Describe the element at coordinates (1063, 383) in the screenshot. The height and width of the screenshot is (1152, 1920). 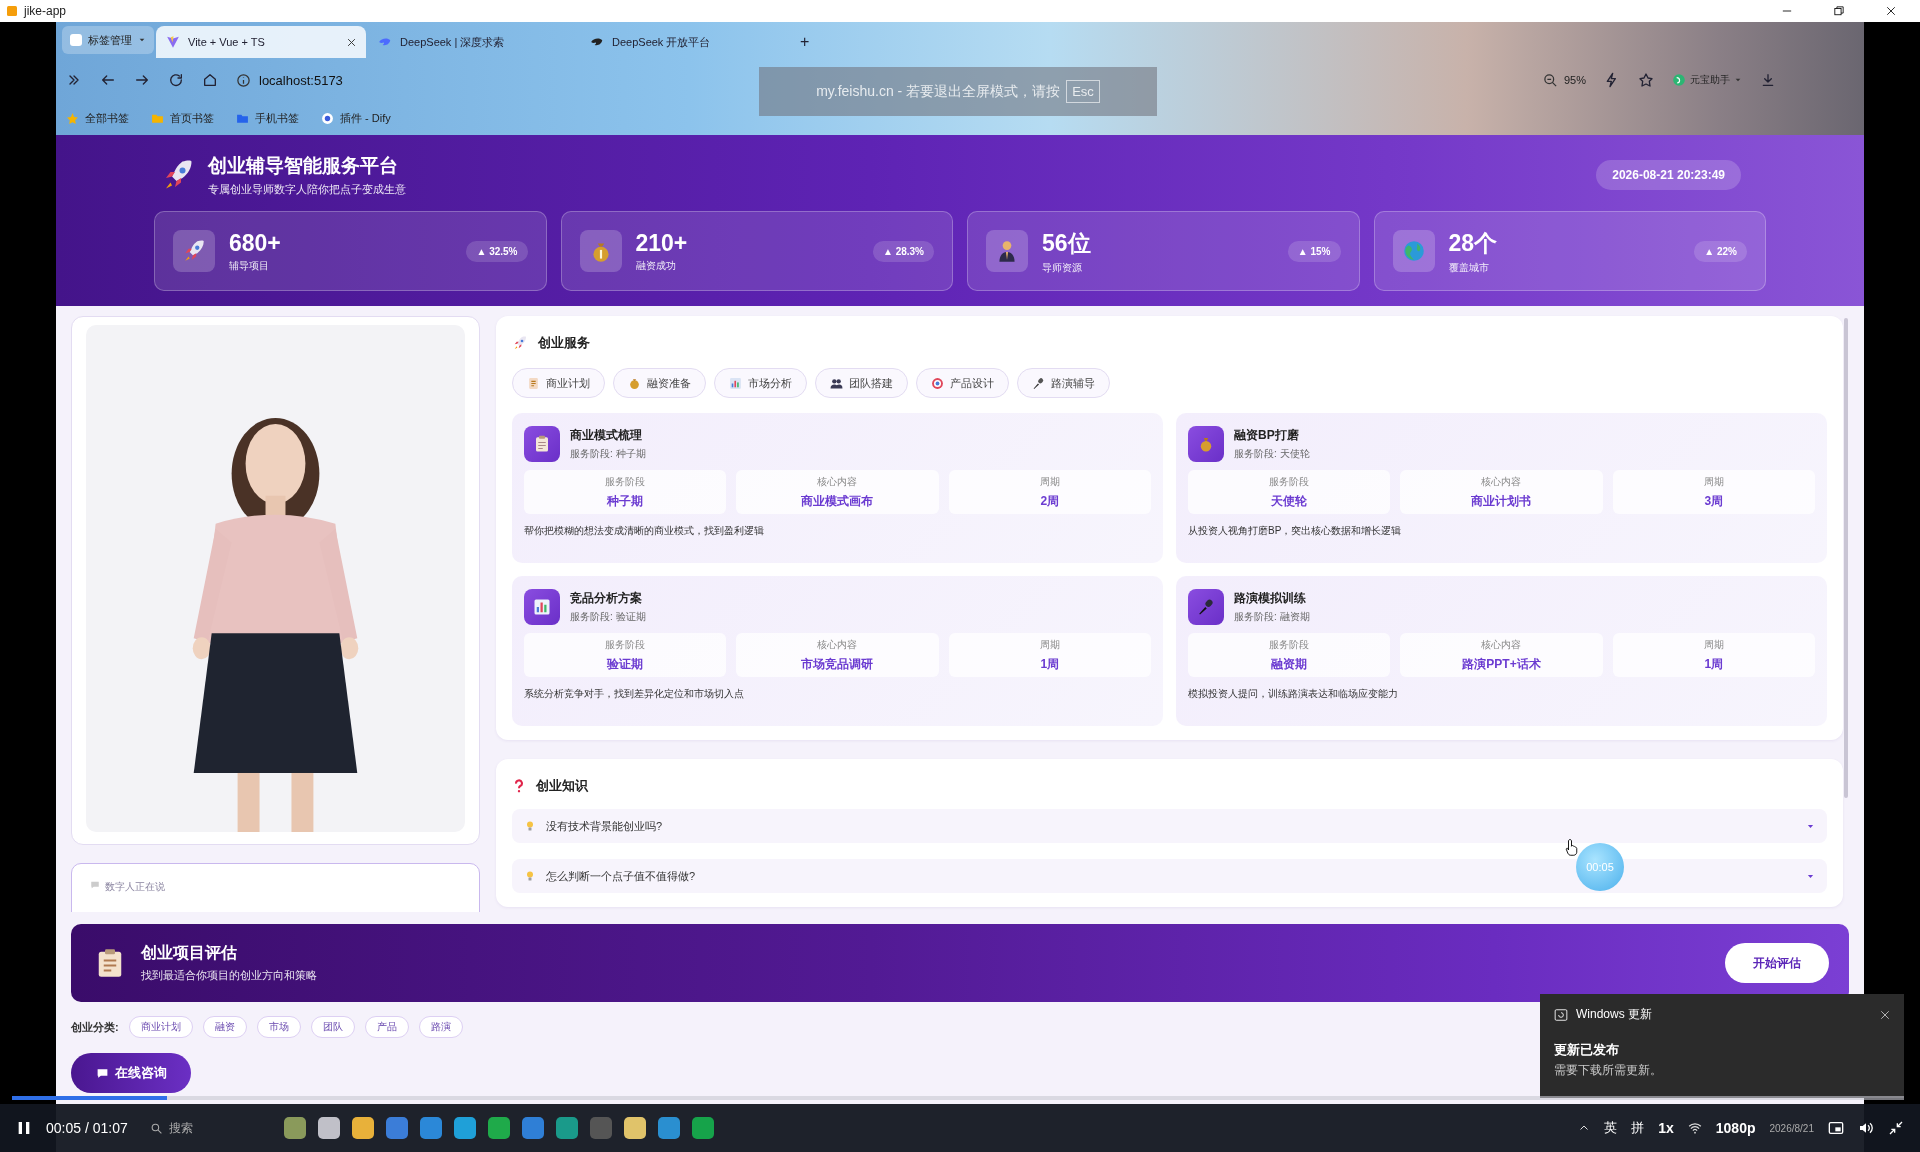
I see `service-chip: 路演辅导` at that location.